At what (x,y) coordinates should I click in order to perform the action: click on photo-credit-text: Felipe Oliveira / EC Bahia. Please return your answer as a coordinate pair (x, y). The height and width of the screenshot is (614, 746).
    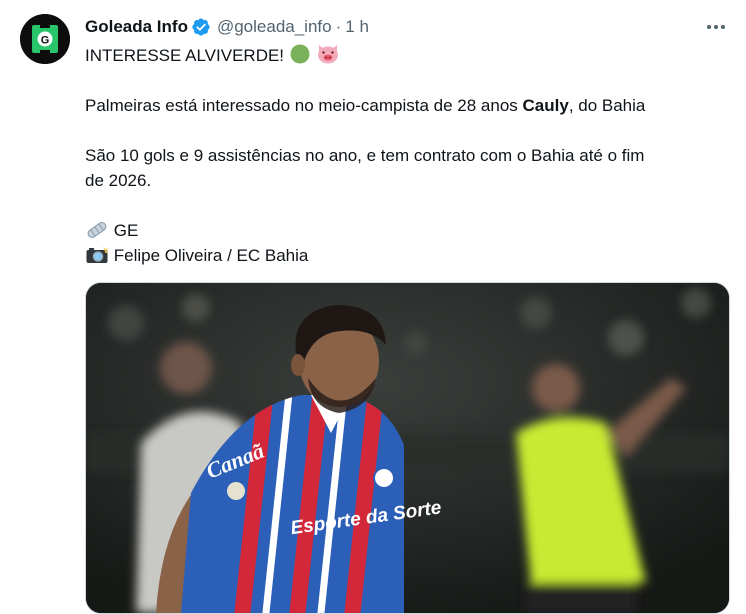
    Looking at the image, I should click on (211, 255).